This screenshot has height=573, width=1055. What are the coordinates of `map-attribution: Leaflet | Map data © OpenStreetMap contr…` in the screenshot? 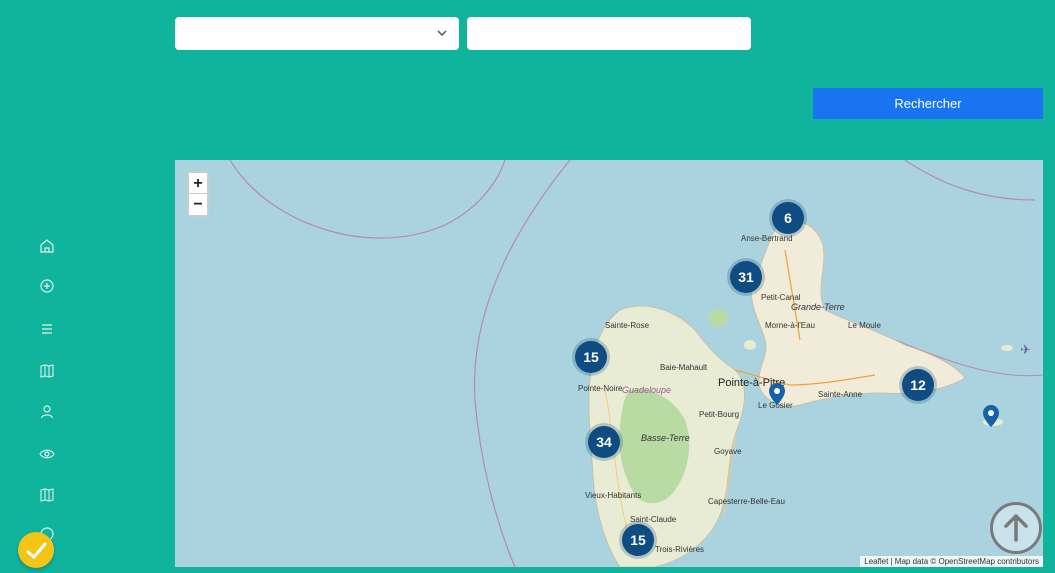 It's located at (951, 561).